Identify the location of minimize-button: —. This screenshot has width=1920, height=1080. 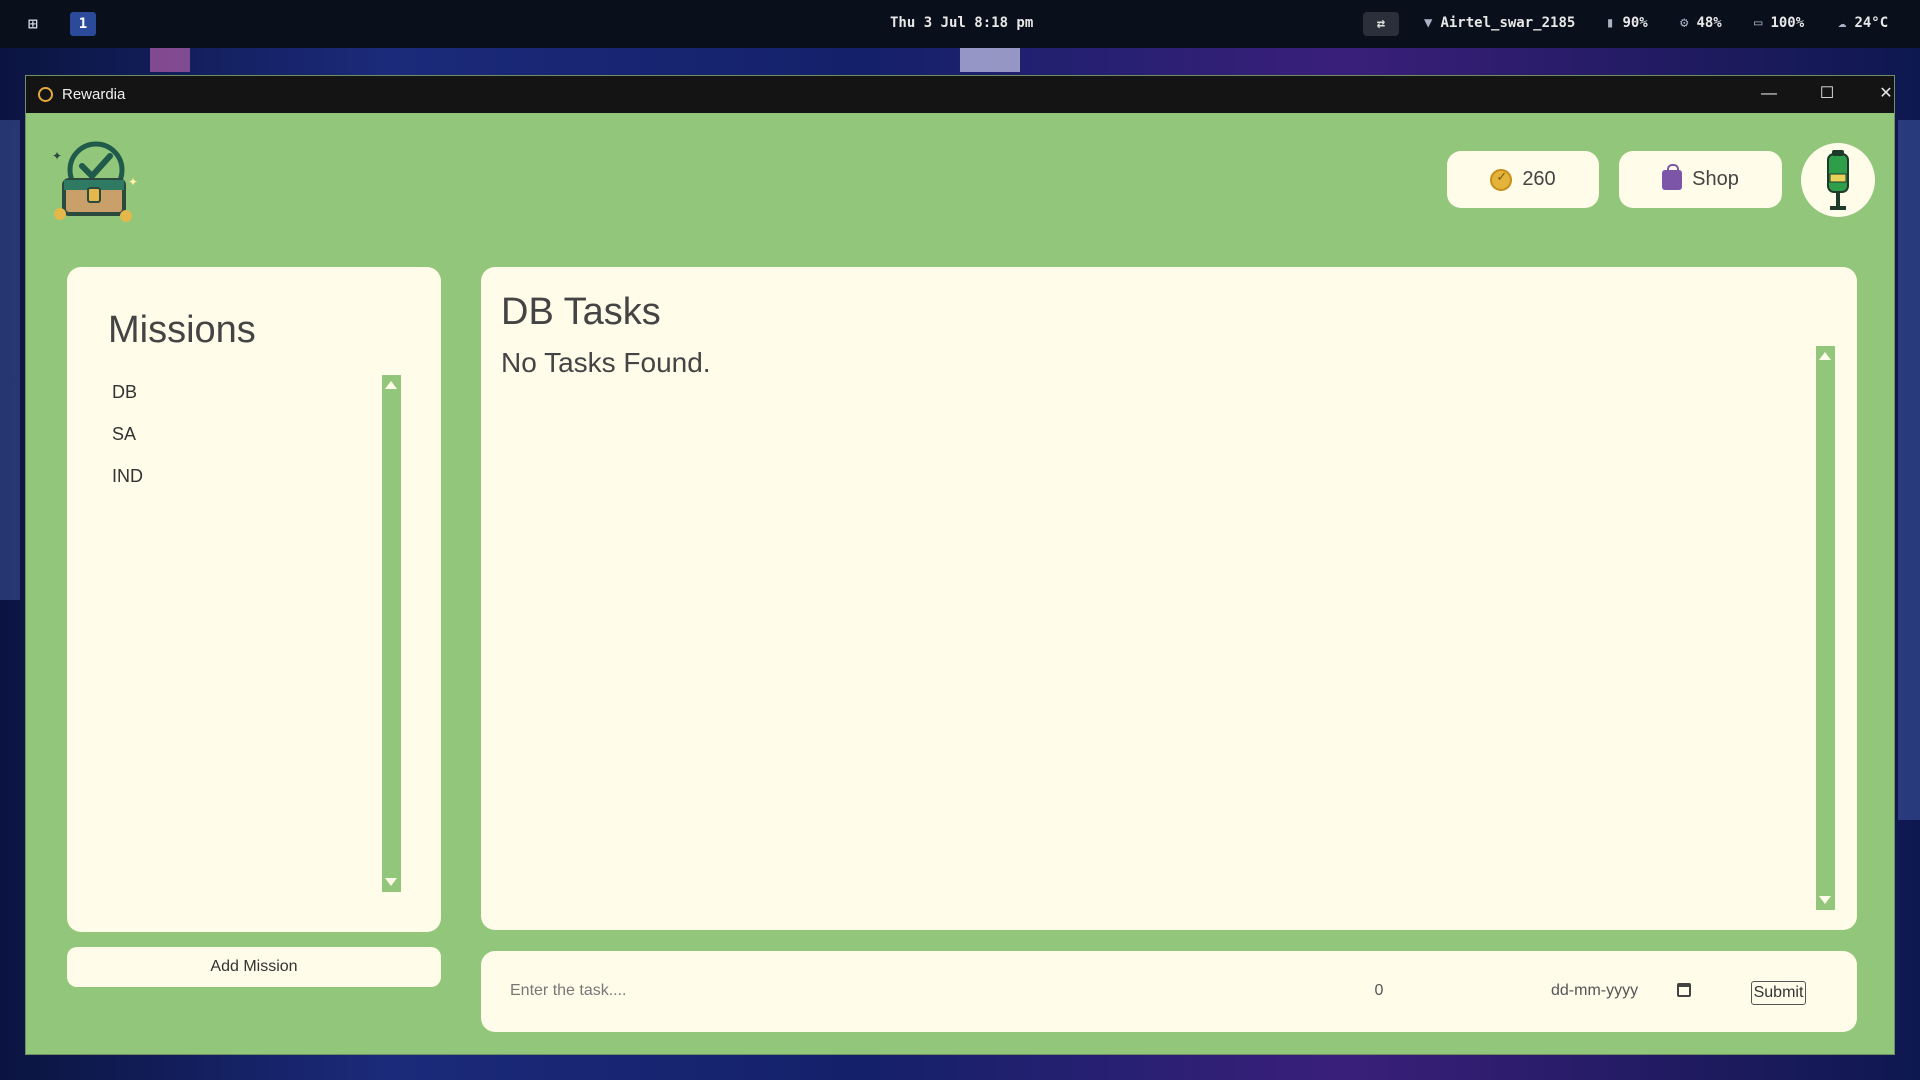
(1769, 94).